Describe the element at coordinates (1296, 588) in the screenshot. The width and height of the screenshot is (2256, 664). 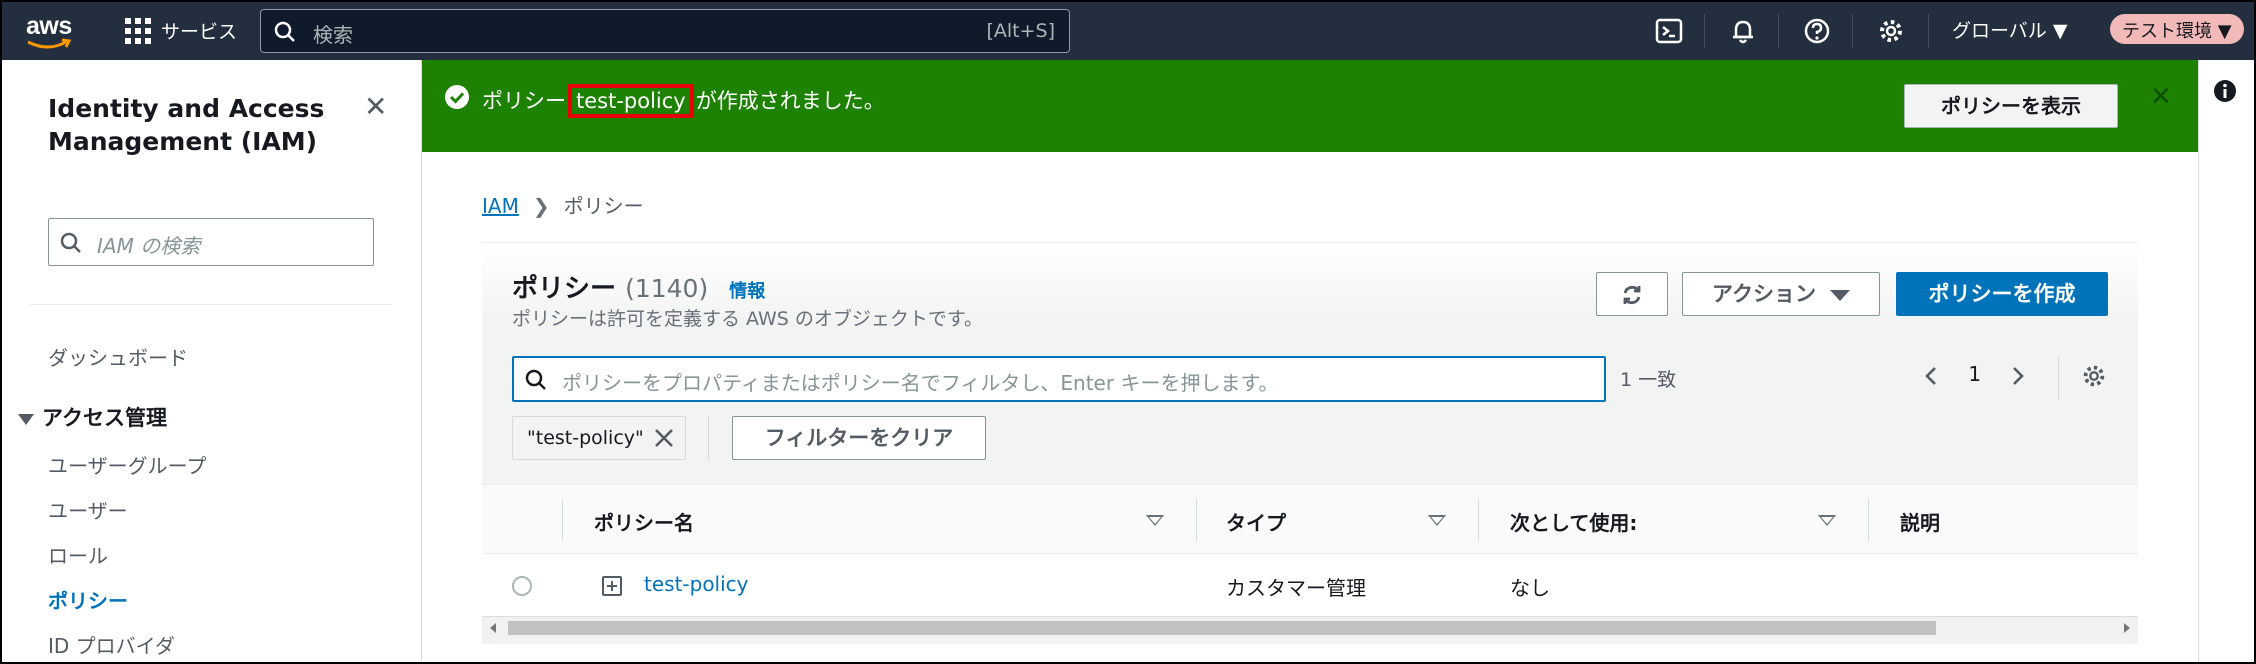
I see `policy-type: カスタマー管理` at that location.